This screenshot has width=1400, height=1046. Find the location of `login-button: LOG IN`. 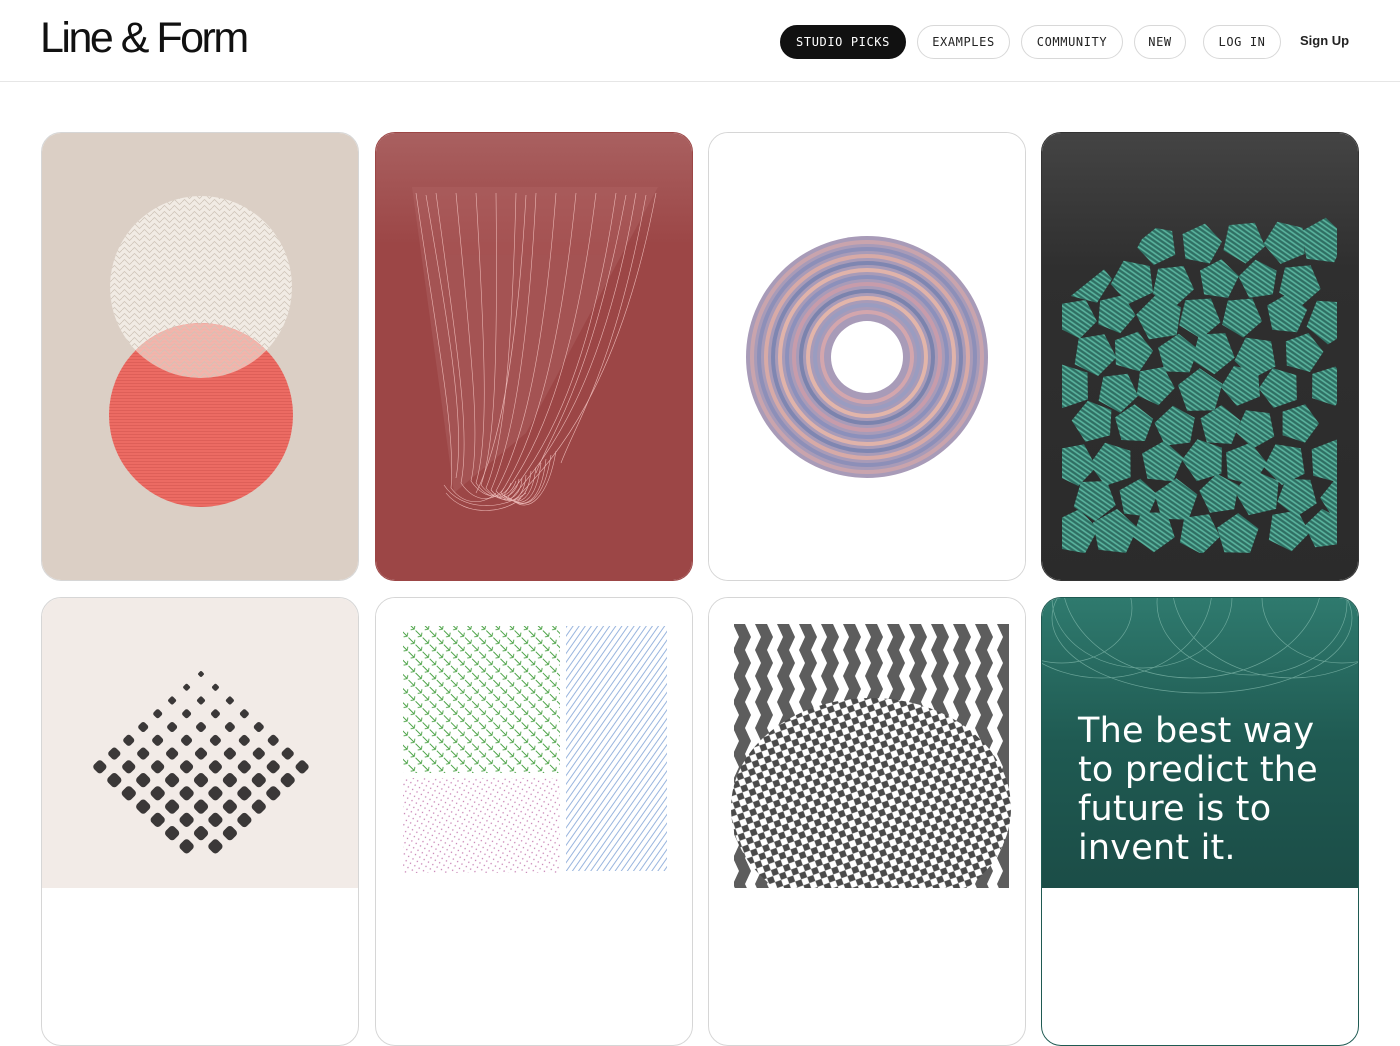

login-button: LOG IN is located at coordinates (1242, 42).